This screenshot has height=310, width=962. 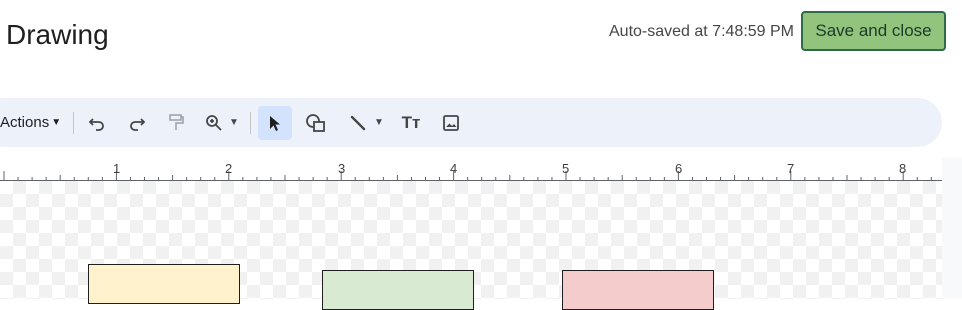 I want to click on actions-menu: Actions ▼, so click(x=30, y=122).